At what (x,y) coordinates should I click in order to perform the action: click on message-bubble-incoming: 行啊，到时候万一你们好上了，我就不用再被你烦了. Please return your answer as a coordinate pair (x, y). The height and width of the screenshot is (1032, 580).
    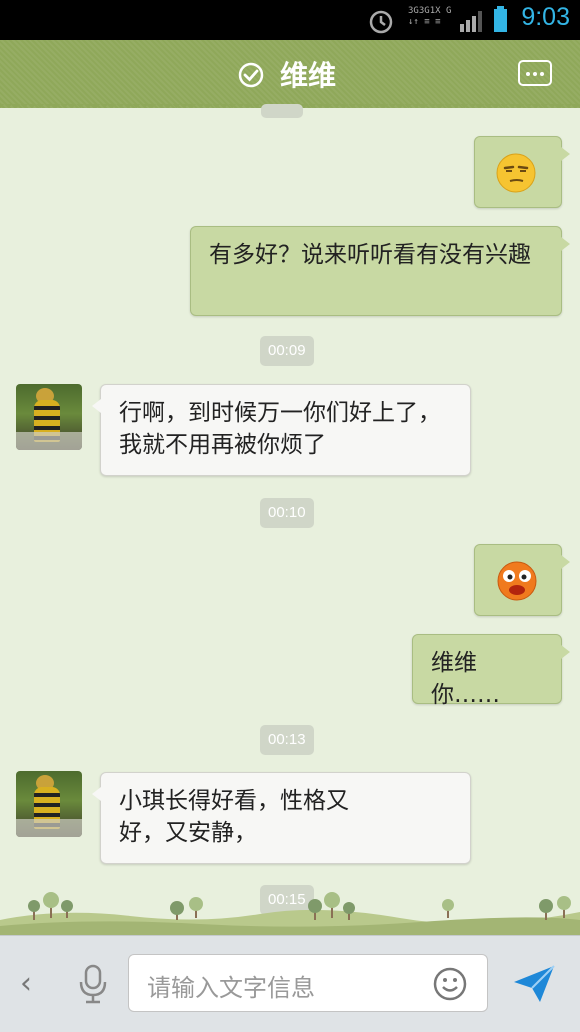
    Looking at the image, I should click on (281, 430).